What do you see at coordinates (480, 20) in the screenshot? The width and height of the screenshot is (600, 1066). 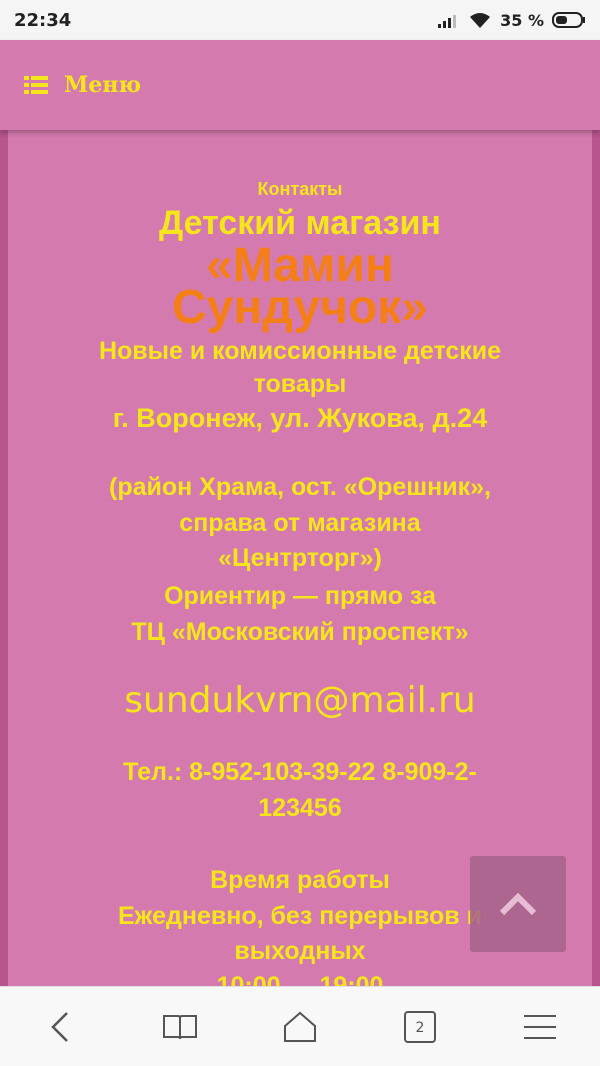 I see `wifi-icon` at bounding box center [480, 20].